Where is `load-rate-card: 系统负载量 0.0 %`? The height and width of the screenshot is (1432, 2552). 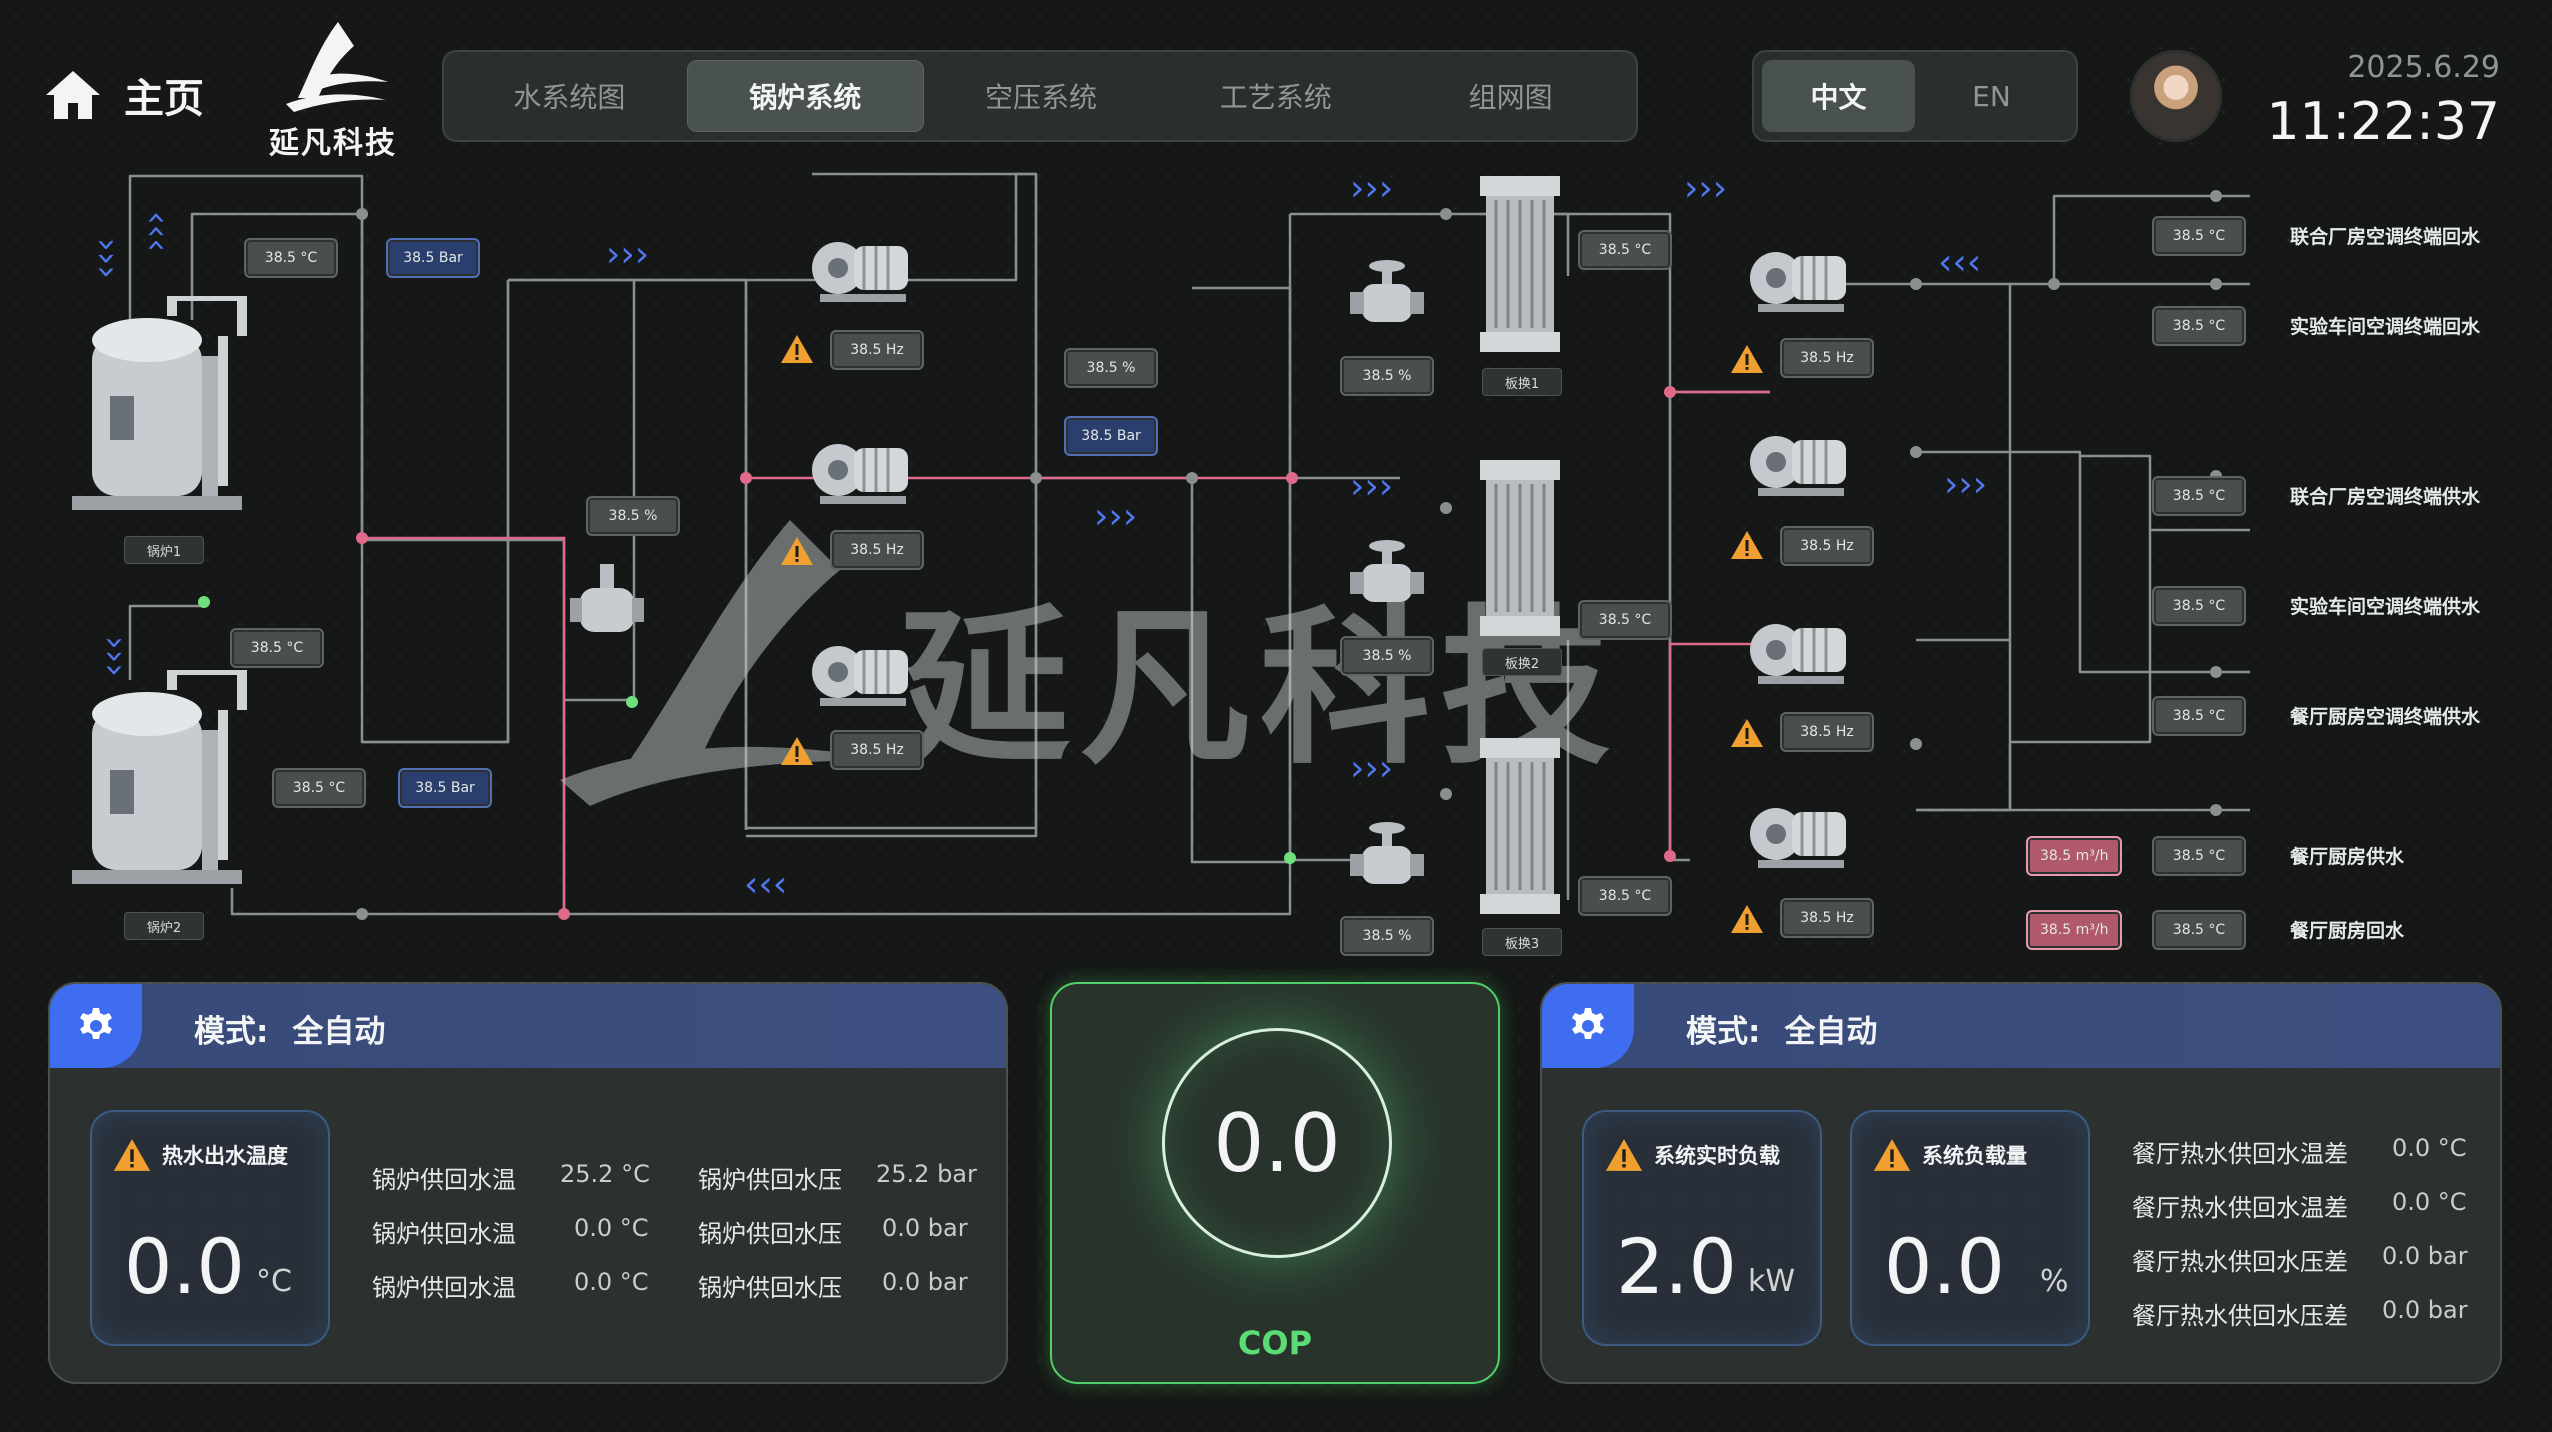 load-rate-card: 系统负载量 0.0 % is located at coordinates (1970, 1228).